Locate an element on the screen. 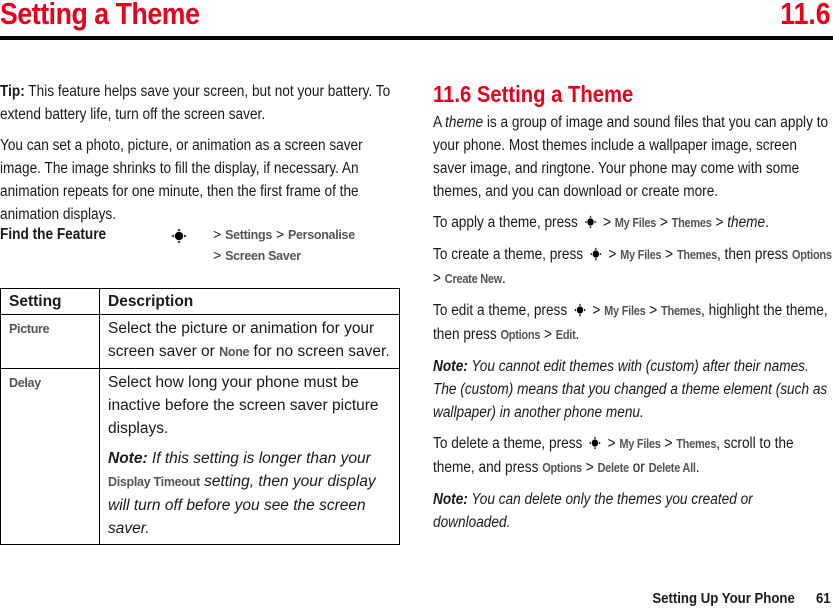  menu-edit: Edit is located at coordinates (565, 335).